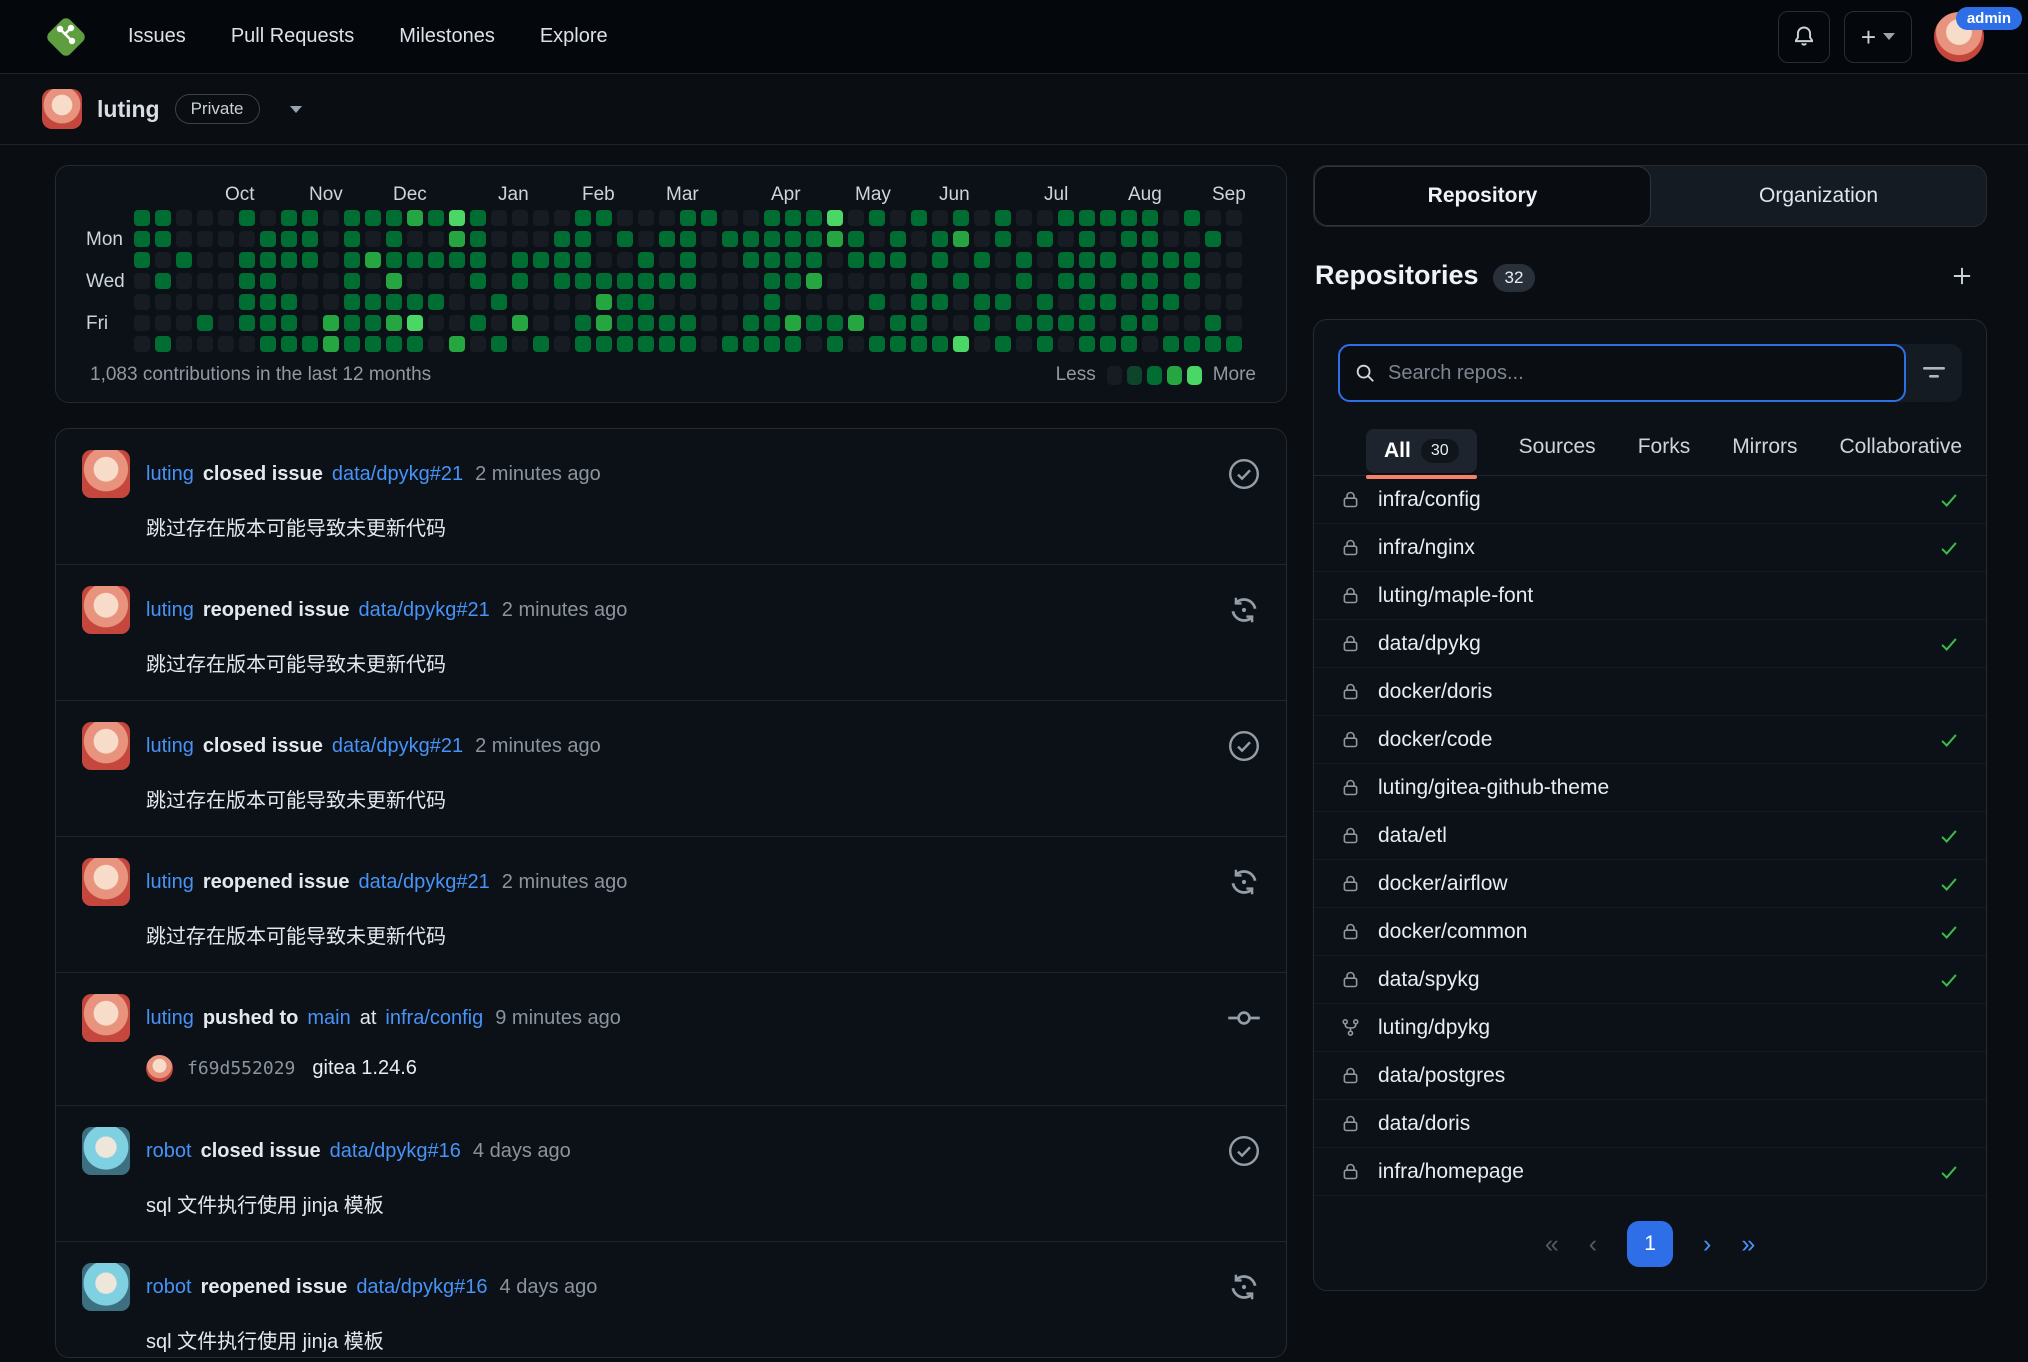  What do you see at coordinates (169, 1151) in the screenshot?
I see `actor-link: robot` at bounding box center [169, 1151].